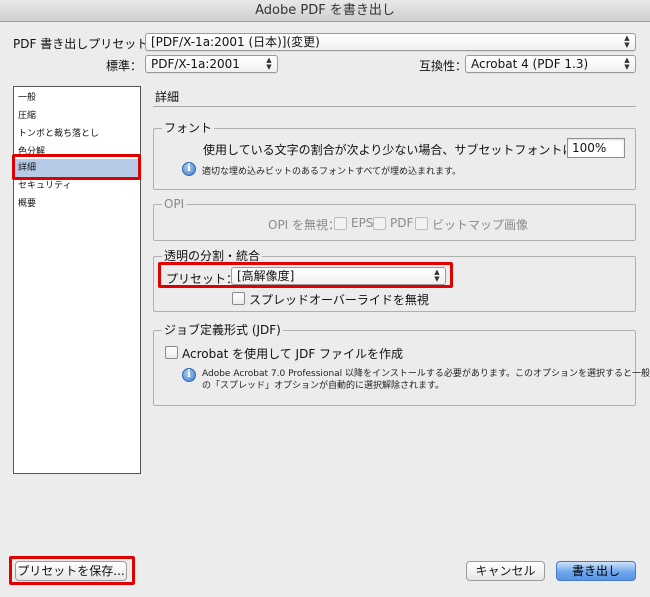 The width and height of the screenshot is (650, 597). Describe the element at coordinates (596, 571) in the screenshot. I see `export-button: 書き出し` at that location.